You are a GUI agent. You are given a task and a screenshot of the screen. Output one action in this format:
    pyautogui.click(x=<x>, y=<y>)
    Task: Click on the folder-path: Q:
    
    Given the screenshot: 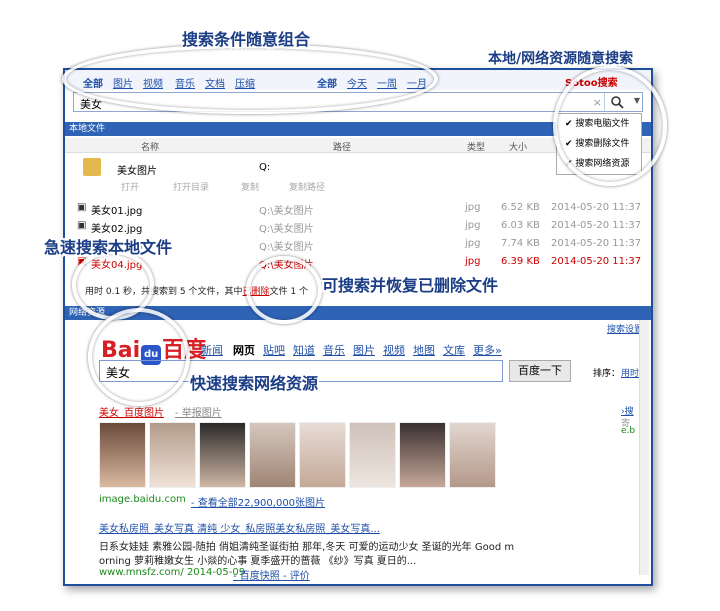 What is the action you would take?
    pyautogui.click(x=265, y=167)
    